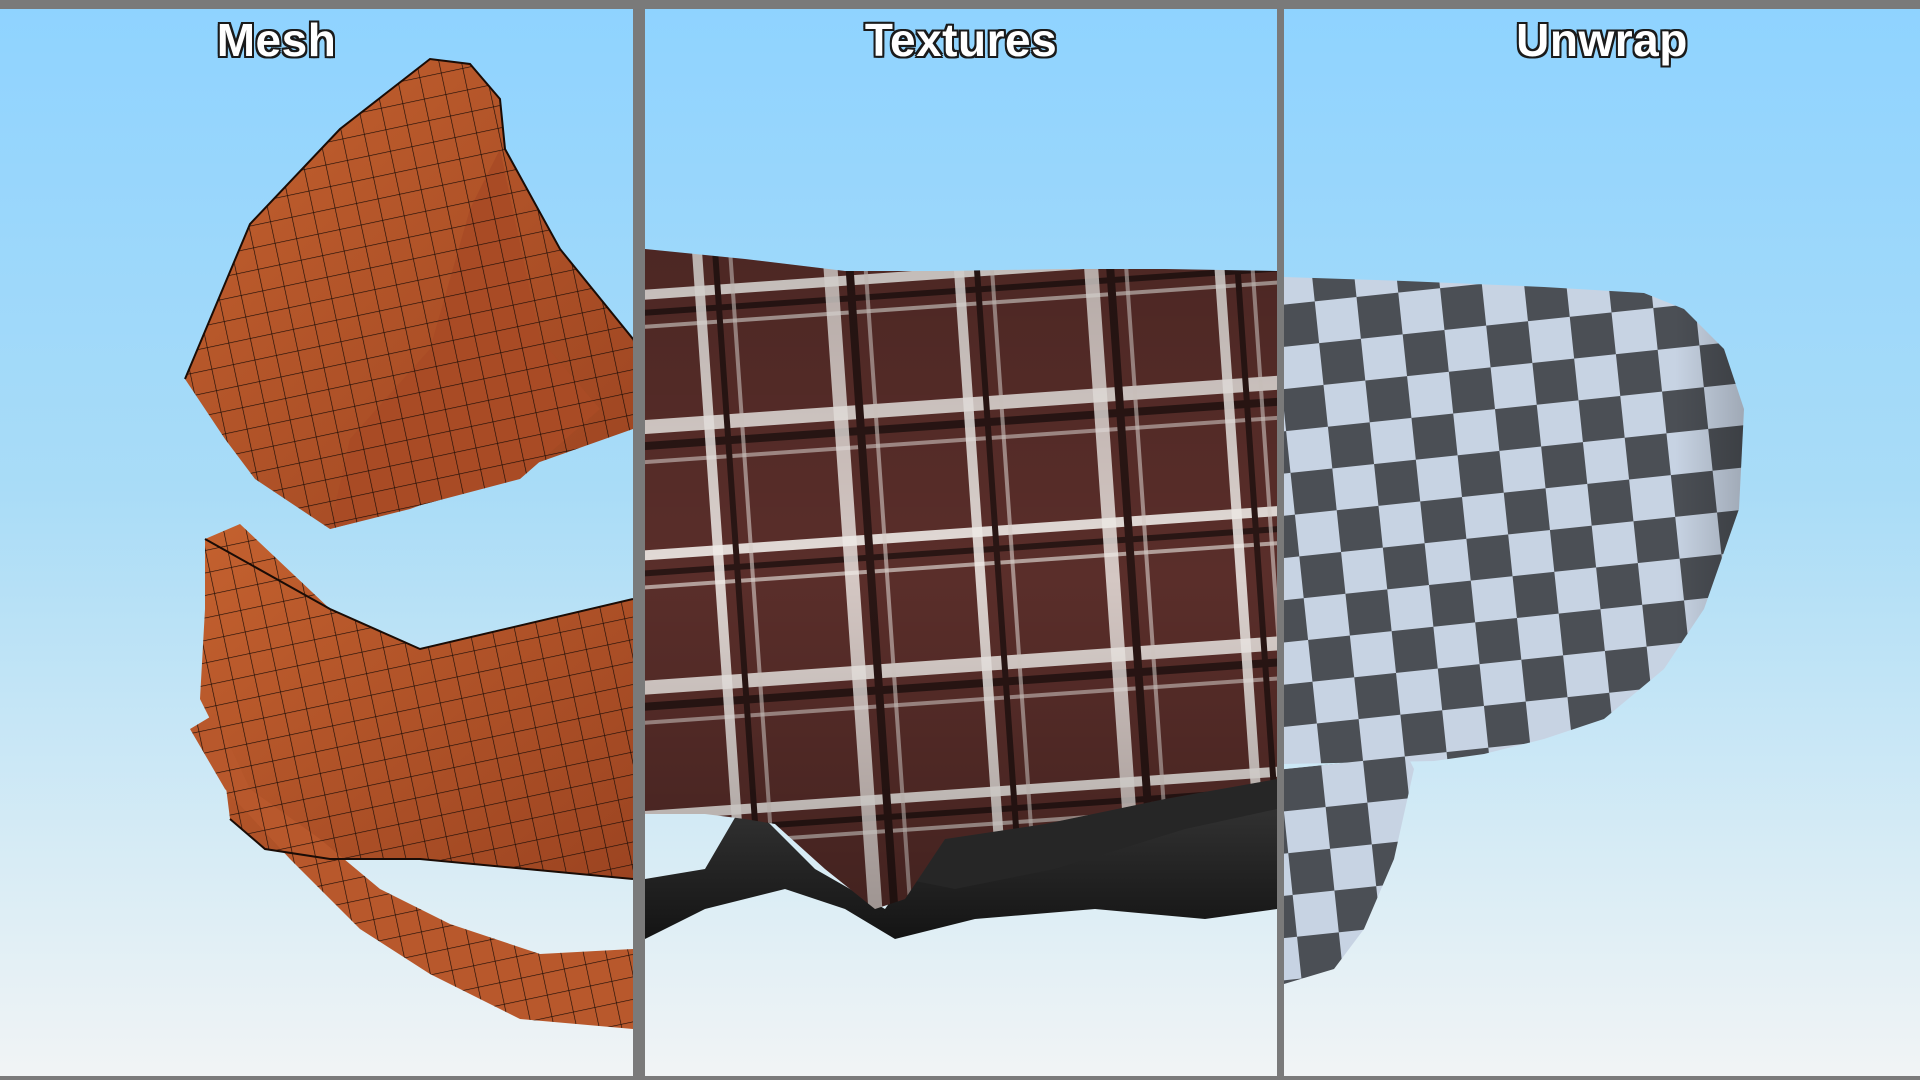 The image size is (1920, 1080). What do you see at coordinates (961, 40) in the screenshot?
I see `textures-panel-title: Textures` at bounding box center [961, 40].